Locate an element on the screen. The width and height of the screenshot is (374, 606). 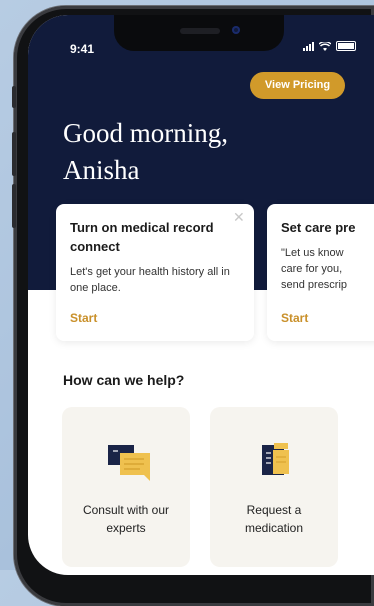
front-camera is located at coordinates (236, 30).